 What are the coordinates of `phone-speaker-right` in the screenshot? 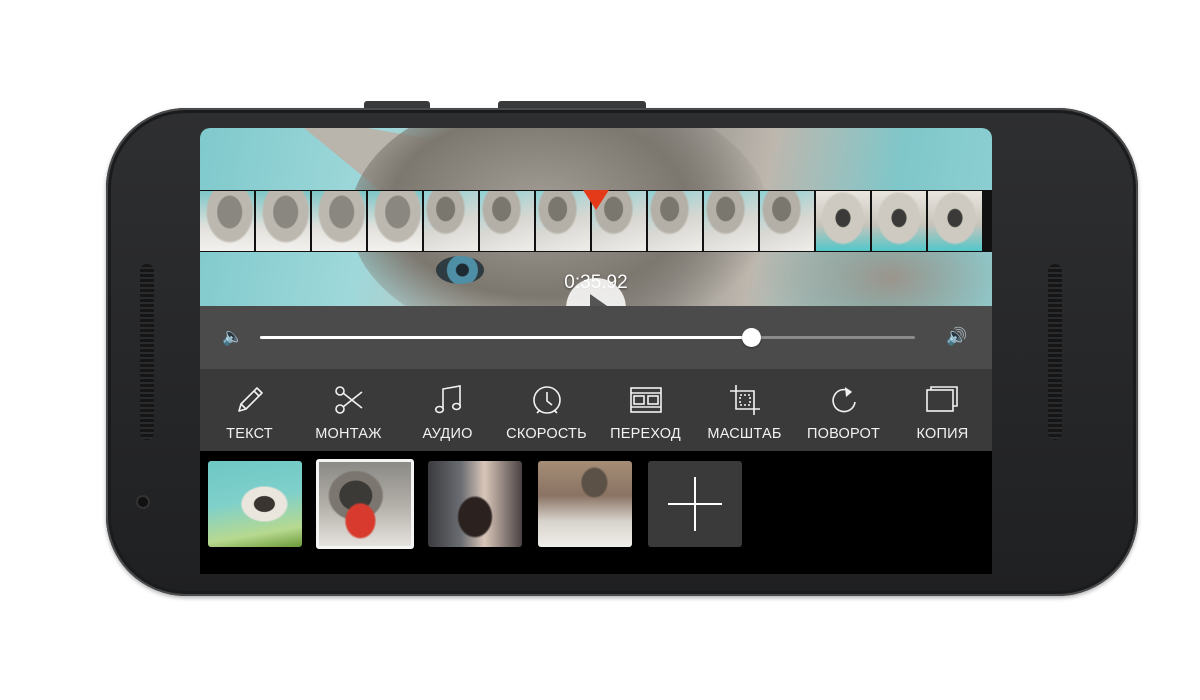 It's located at (1055, 352).